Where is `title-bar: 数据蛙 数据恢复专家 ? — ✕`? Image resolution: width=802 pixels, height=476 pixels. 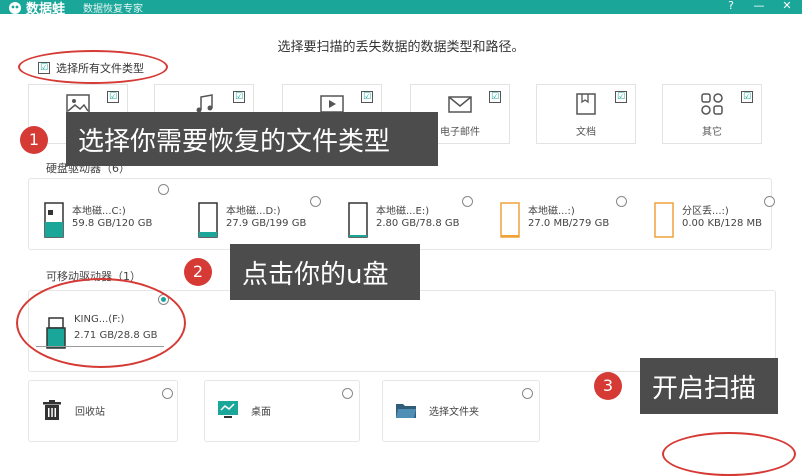
title-bar: 数据蛙 数据恢复专家 ? — ✕ is located at coordinates (401, 8).